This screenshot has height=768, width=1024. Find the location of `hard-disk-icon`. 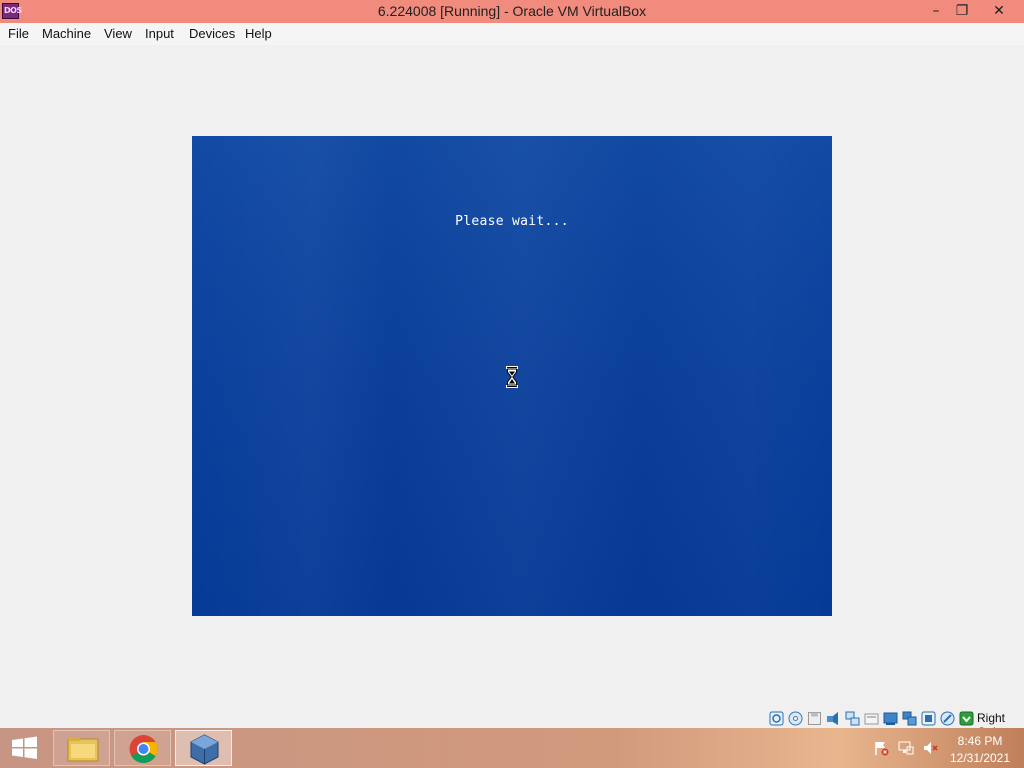

hard-disk-icon is located at coordinates (776, 718).